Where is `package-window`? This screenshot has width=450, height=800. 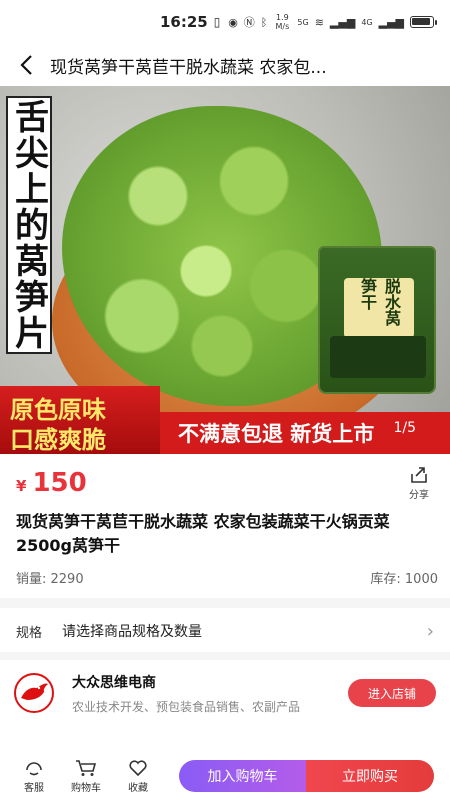 package-window is located at coordinates (378, 357).